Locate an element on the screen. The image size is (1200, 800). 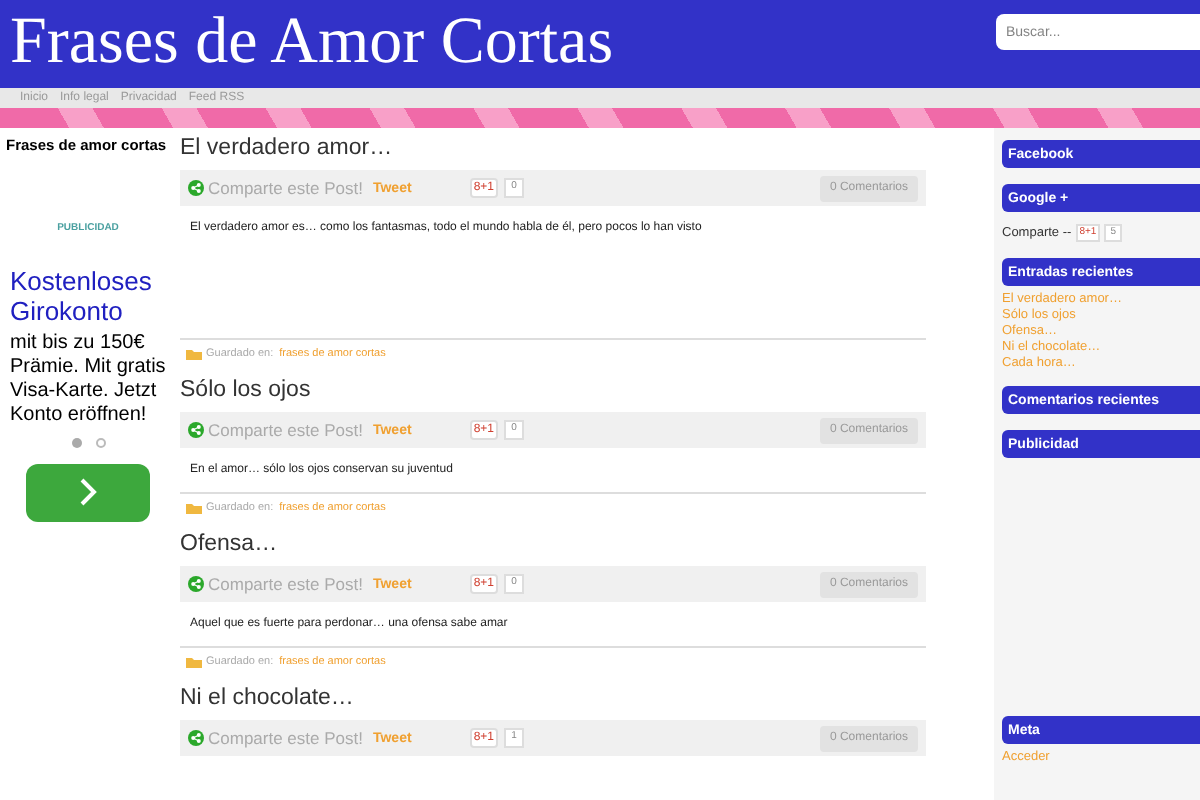
ad-headline: Kostenloses Girokonto is located at coordinates (86, 295).